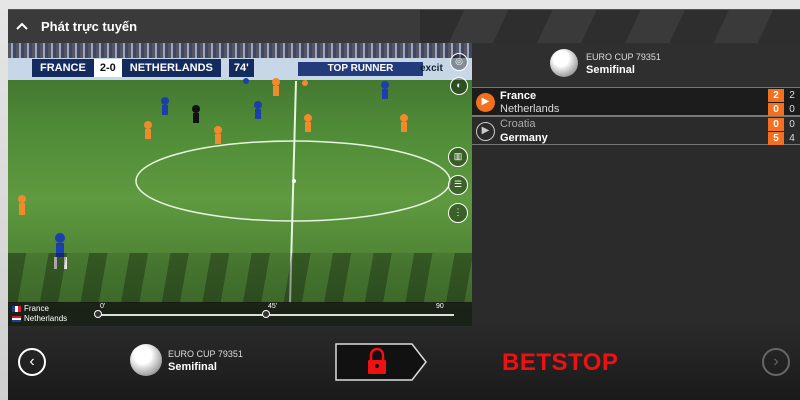 The image size is (800, 400). What do you see at coordinates (171, 68) in the screenshot?
I see `scorebug-away: NETHERLANDS` at bounding box center [171, 68].